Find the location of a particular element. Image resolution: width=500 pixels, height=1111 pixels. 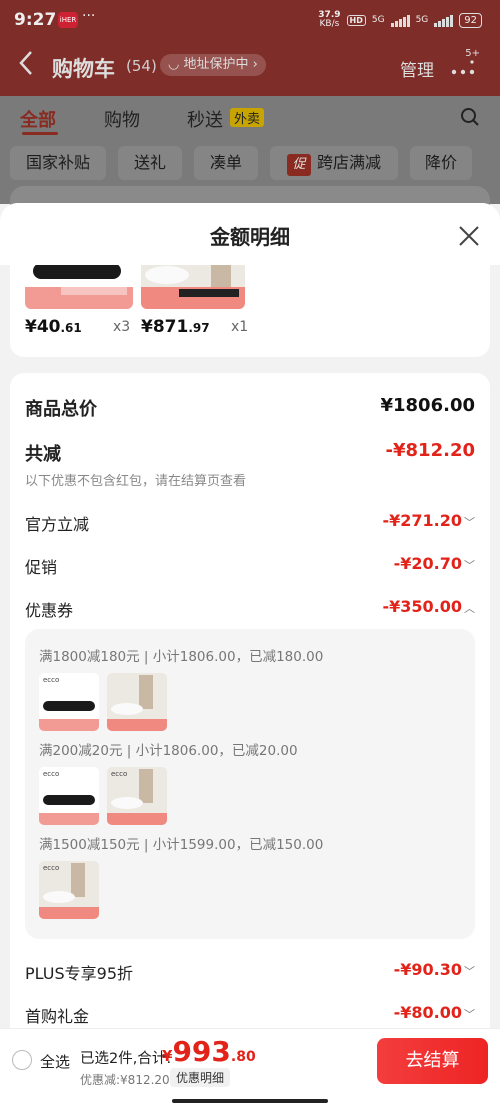

product-price: ¥871.97 is located at coordinates (175, 327).